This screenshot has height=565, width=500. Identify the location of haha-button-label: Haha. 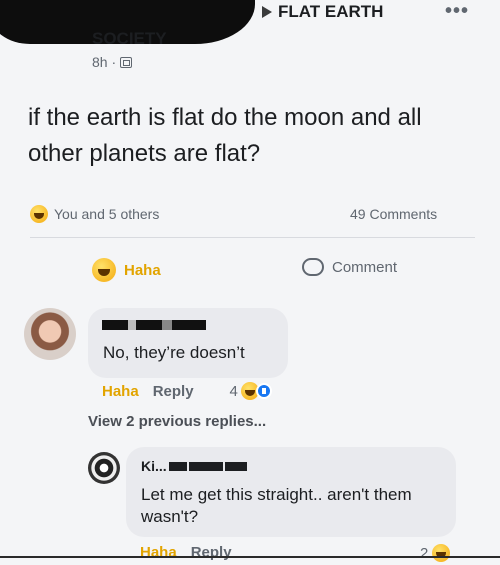
(142, 270).